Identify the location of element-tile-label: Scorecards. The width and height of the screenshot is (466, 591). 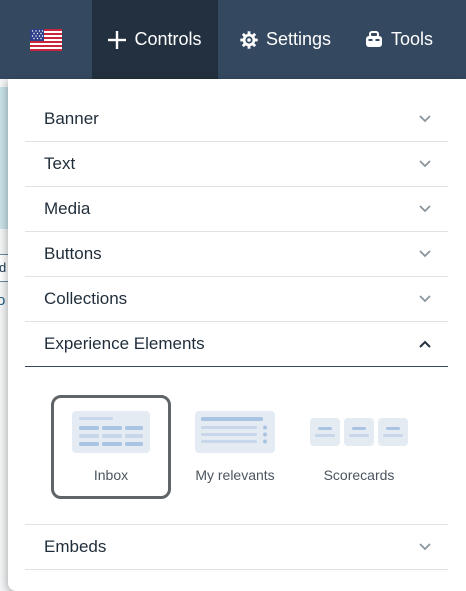
(359, 475).